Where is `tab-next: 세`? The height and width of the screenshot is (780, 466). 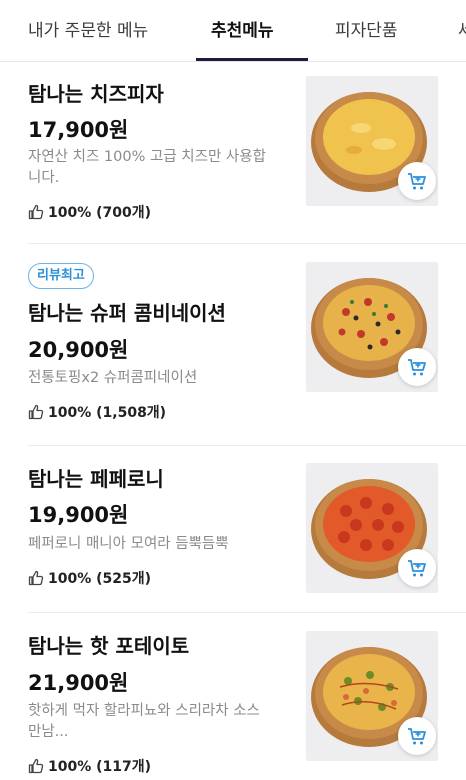
tab-next: 세 is located at coordinates (462, 28).